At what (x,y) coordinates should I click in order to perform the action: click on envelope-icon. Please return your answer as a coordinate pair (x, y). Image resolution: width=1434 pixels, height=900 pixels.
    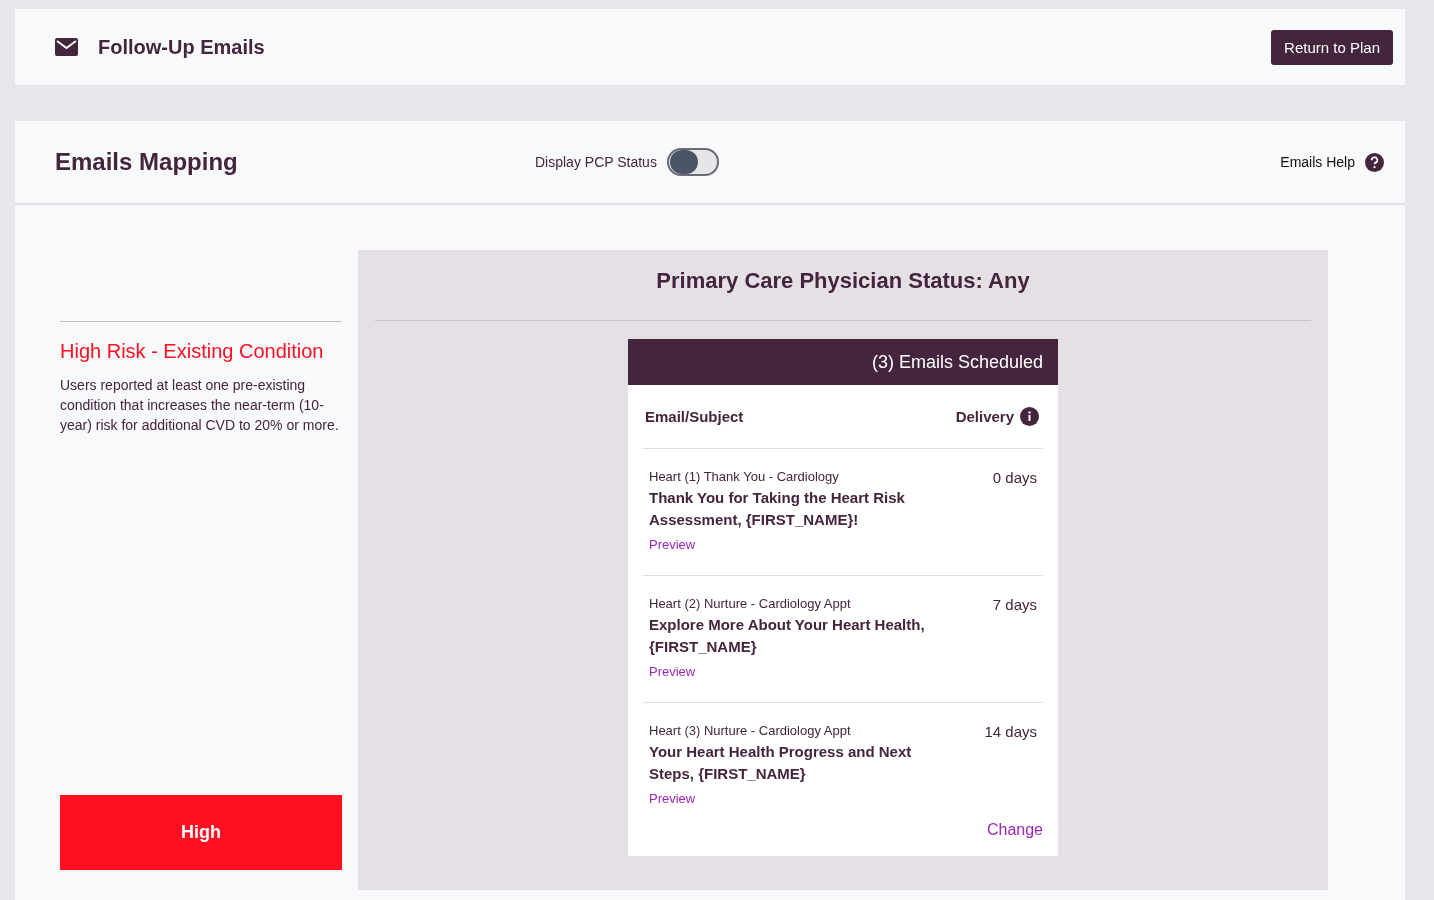
    Looking at the image, I should click on (66, 47).